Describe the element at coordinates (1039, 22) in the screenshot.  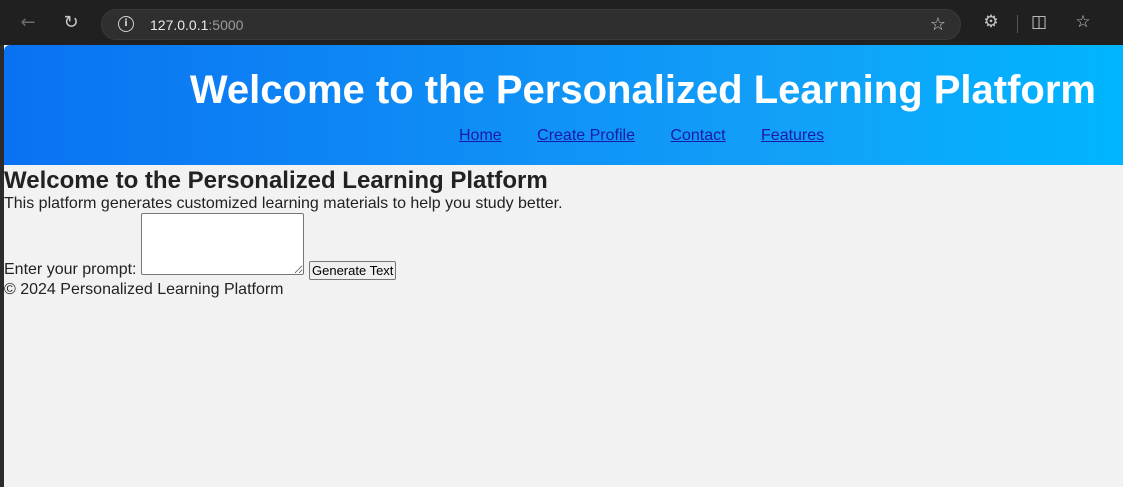
I see `split-screen-icon: ◫` at that location.